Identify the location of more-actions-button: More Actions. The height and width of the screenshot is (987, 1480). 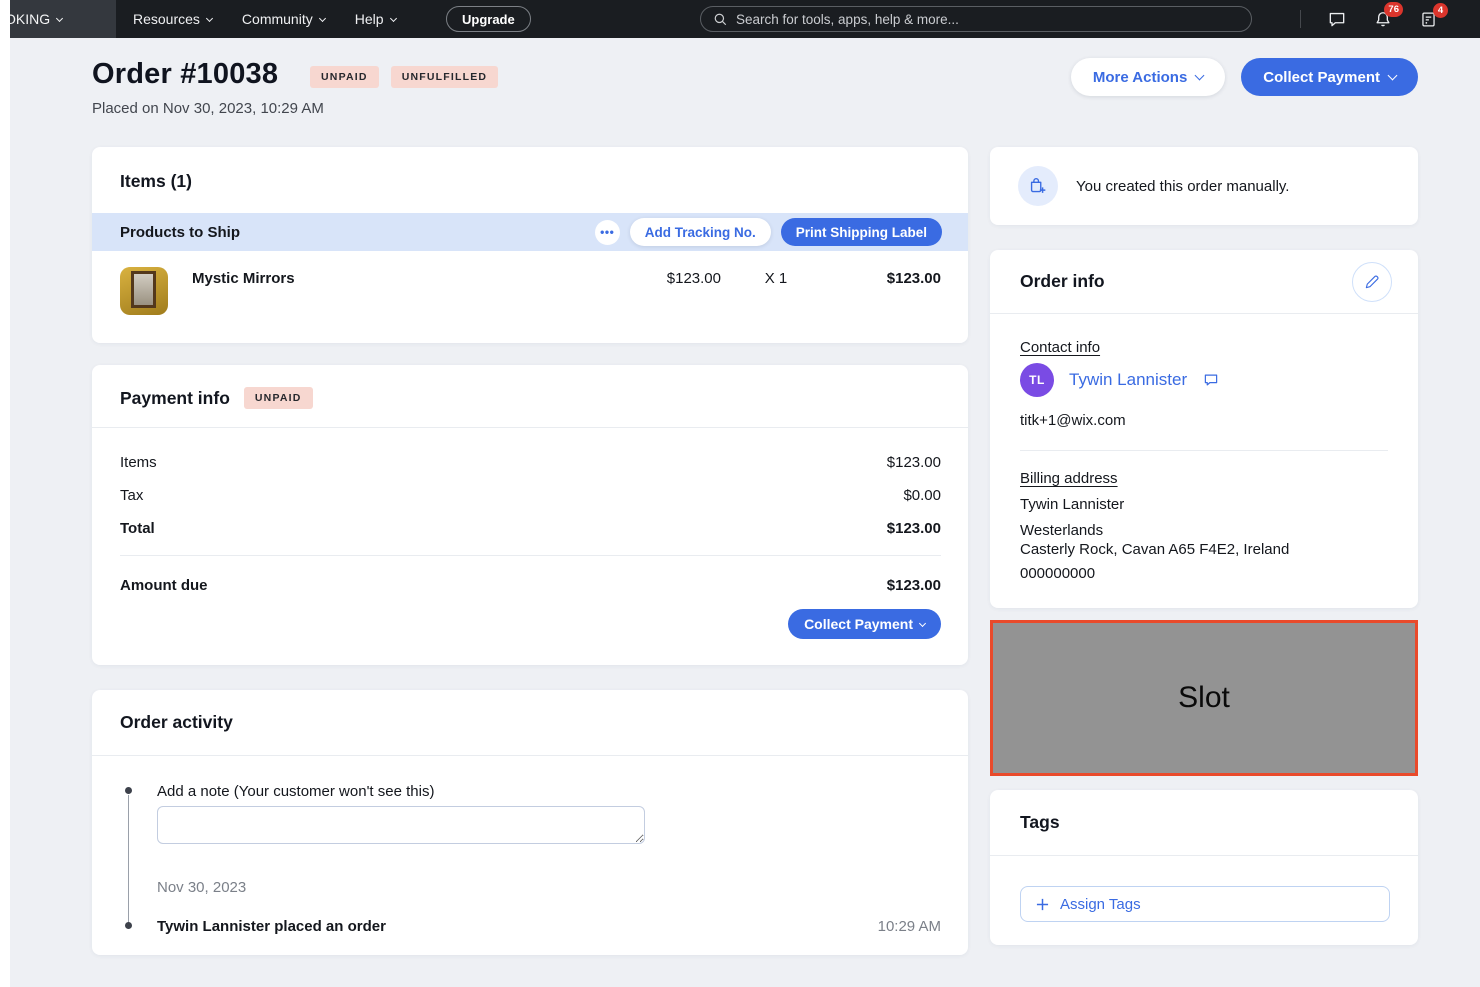
(1148, 77).